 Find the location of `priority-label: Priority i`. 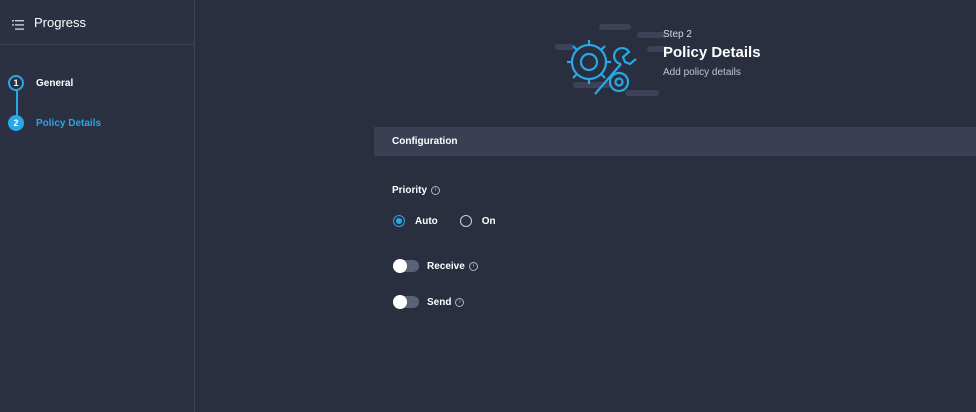

priority-label: Priority i is located at coordinates (416, 190).